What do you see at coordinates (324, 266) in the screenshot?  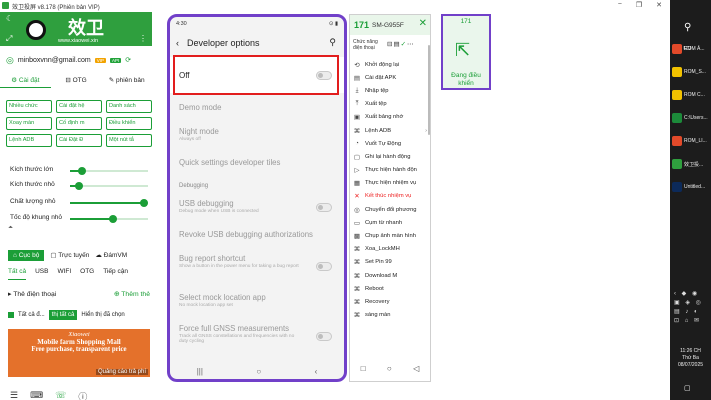 I see `bug-report-toggle` at bounding box center [324, 266].